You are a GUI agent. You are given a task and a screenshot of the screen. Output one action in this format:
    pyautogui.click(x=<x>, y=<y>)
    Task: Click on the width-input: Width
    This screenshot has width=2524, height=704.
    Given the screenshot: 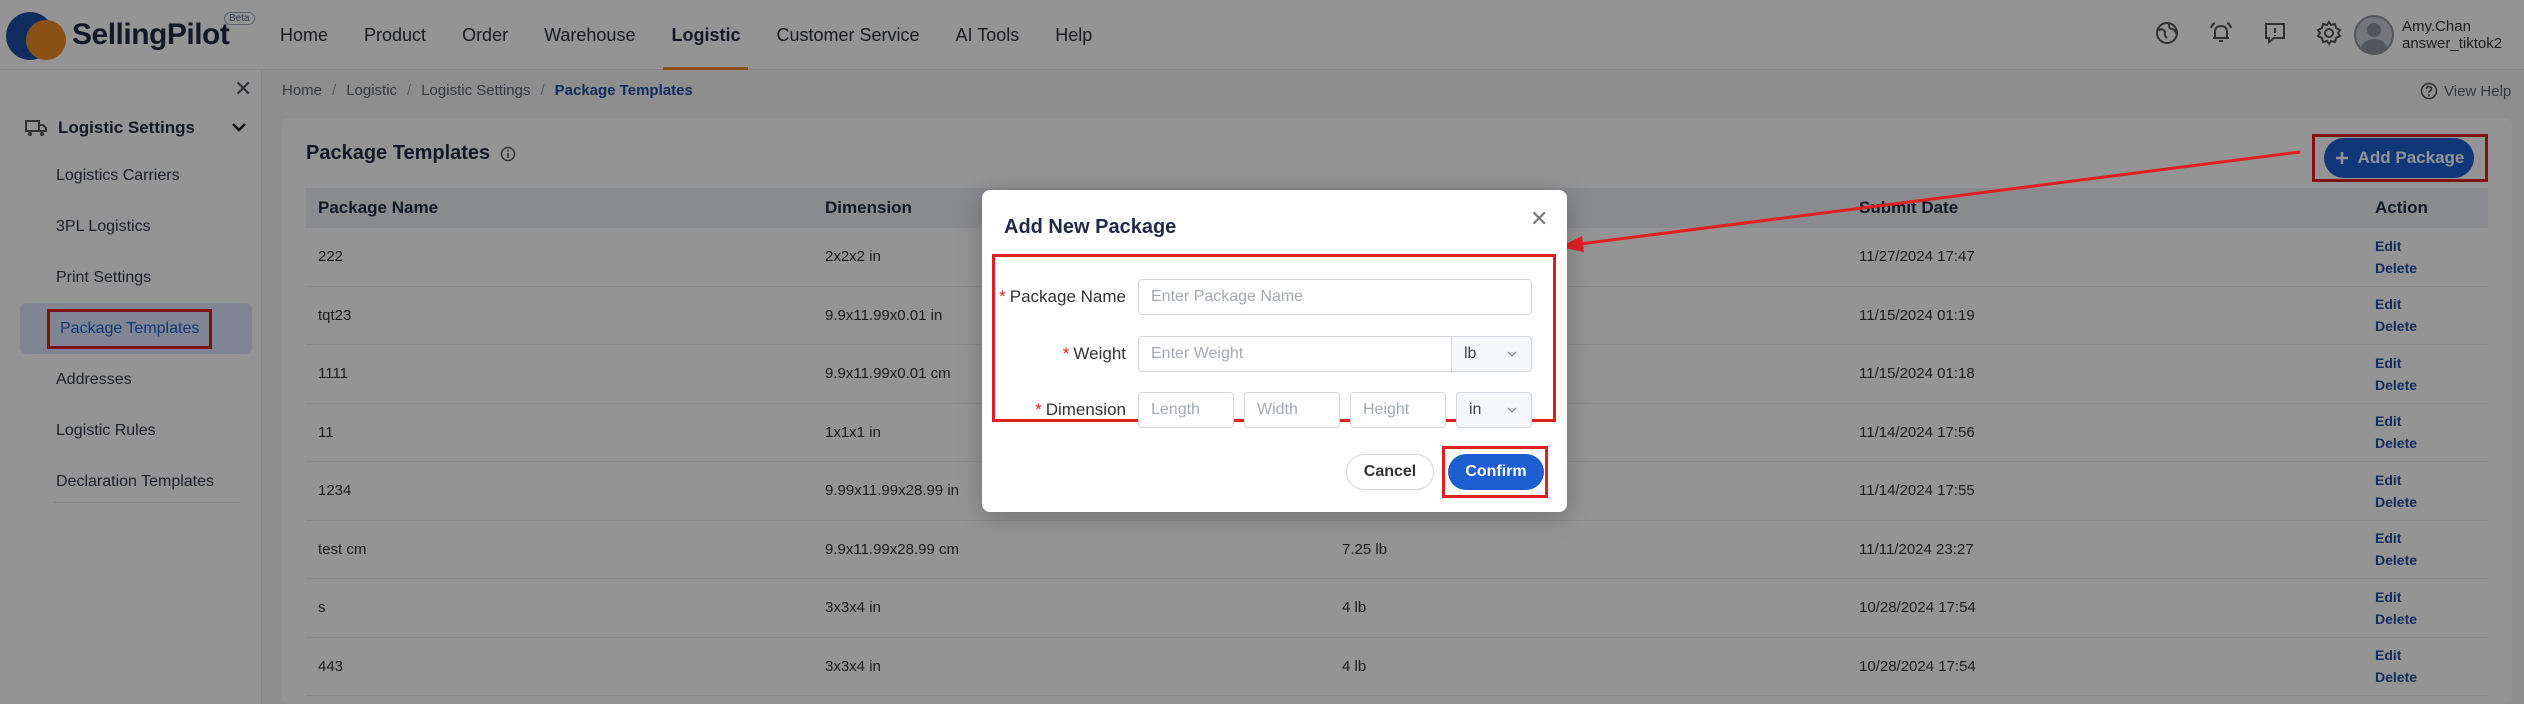 What is the action you would take?
    pyautogui.click(x=1292, y=410)
    